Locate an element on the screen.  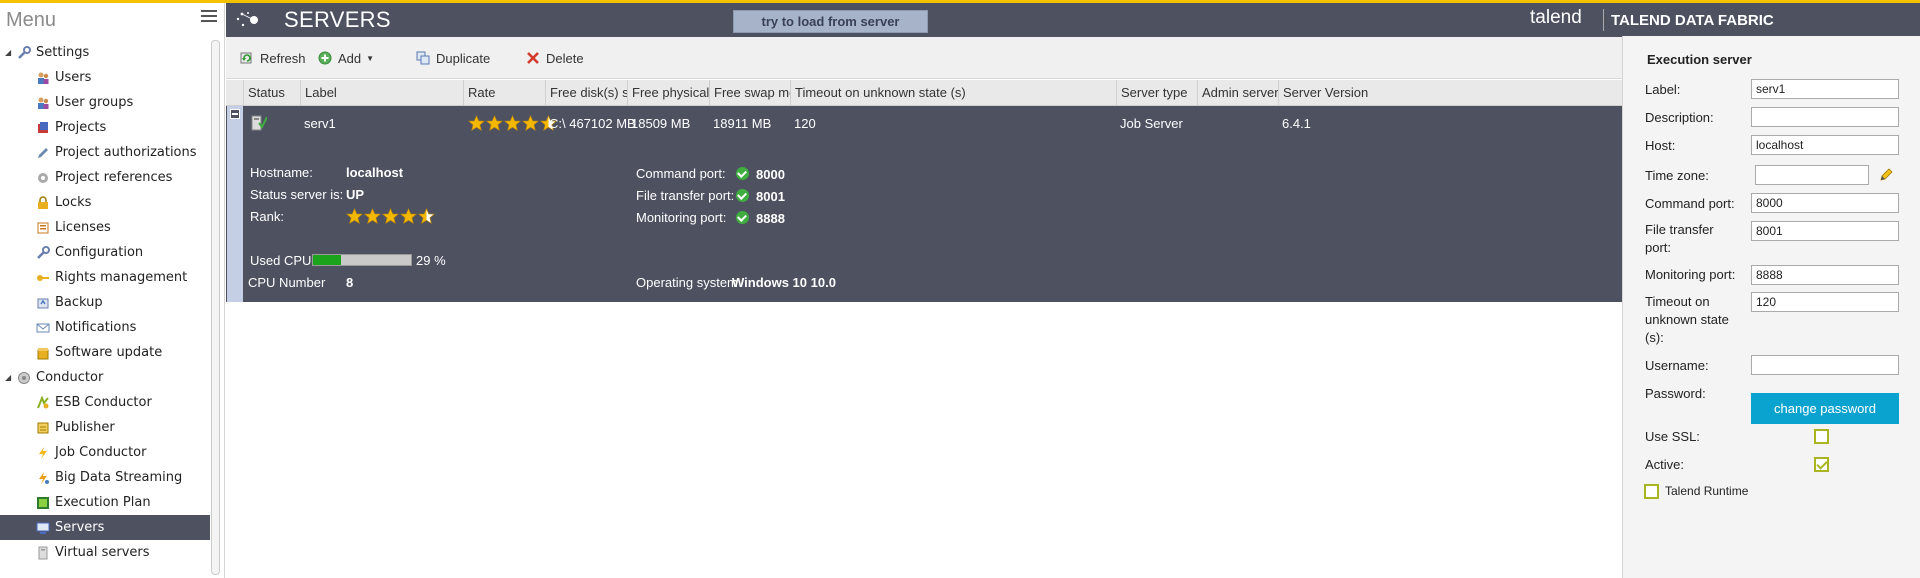
sidebar-item-projects: Projects is located at coordinates (105, 127).